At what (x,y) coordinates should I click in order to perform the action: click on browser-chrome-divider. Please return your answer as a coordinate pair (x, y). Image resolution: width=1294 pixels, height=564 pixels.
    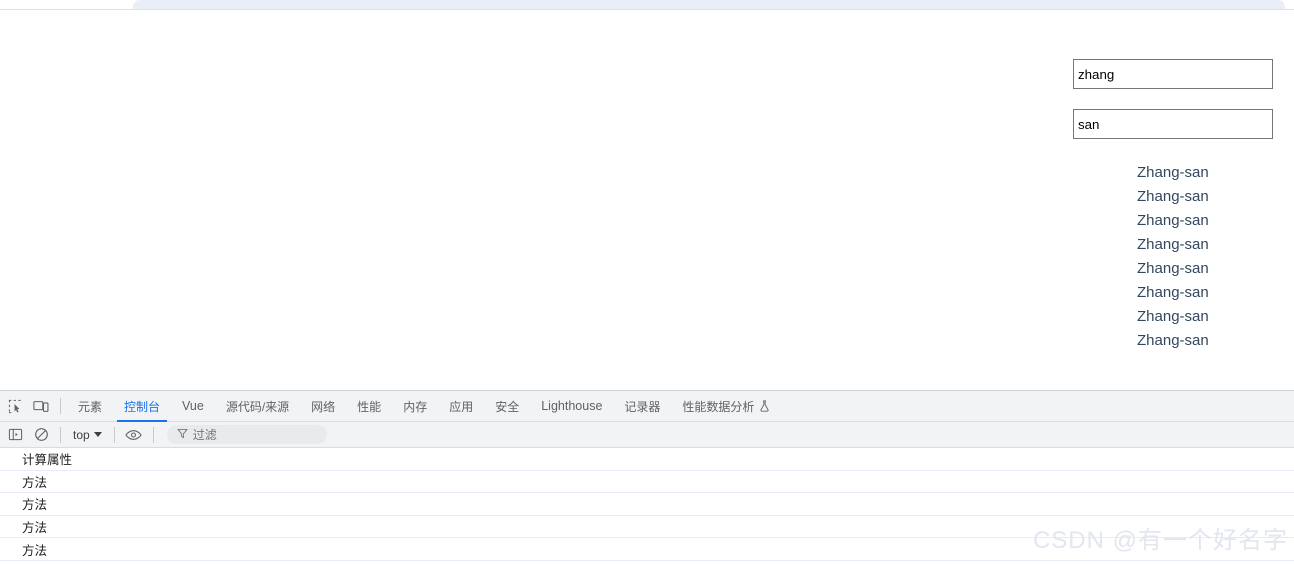
    Looking at the image, I should click on (647, 9).